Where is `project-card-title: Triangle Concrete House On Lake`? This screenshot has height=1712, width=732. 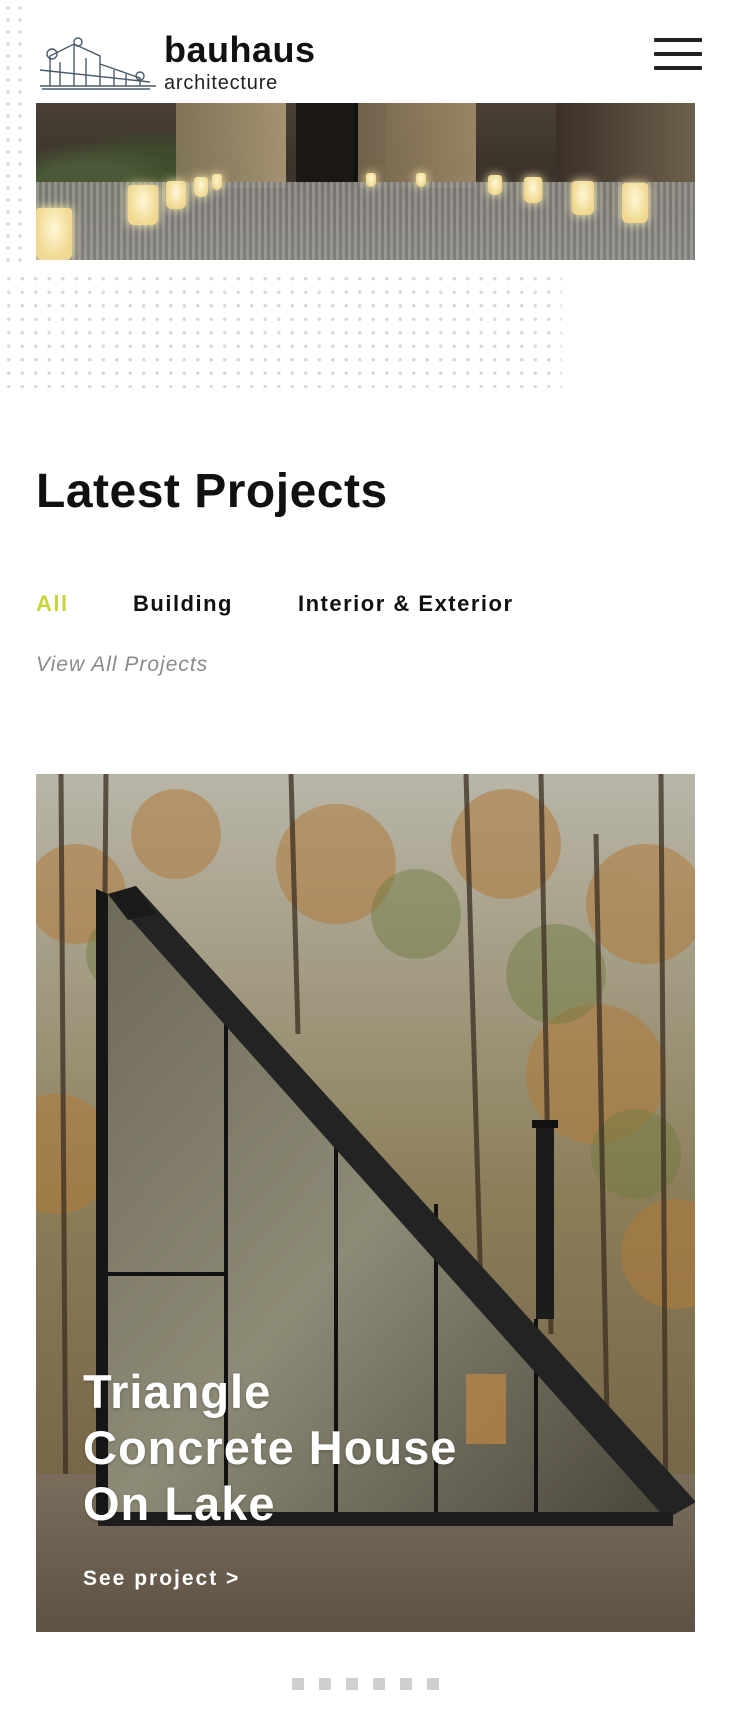
project-card-title: Triangle Concrete House On Lake is located at coordinates (270, 1447).